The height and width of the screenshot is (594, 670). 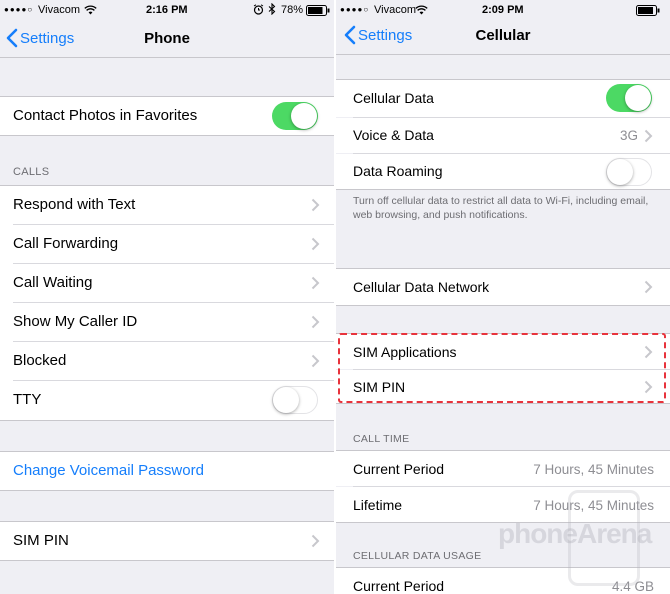 I want to click on watermark-logo: phoneArena, so click(x=575, y=533).